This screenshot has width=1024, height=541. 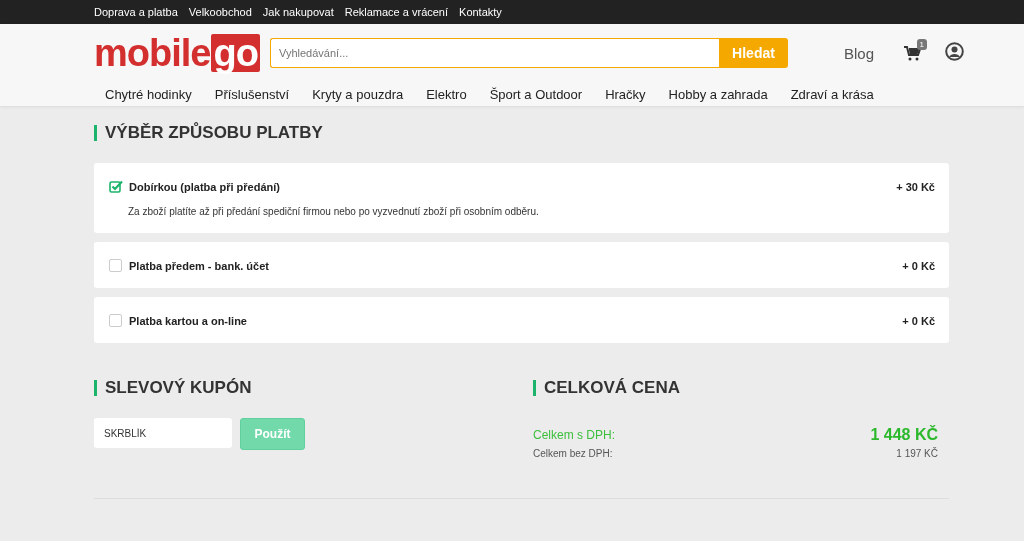 What do you see at coordinates (220, 12) in the screenshot?
I see `top-link: Velkoobchod` at bounding box center [220, 12].